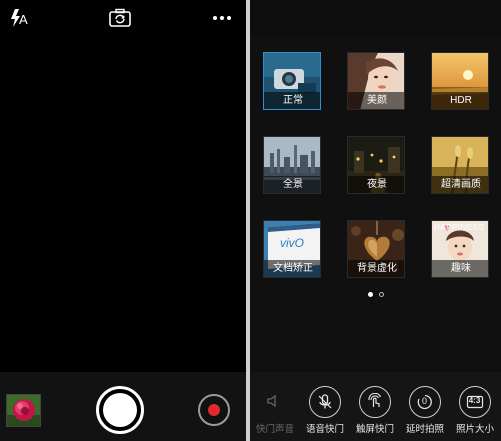  Describe the element at coordinates (376, 268) in the screenshot. I see `mode-label: 背景虚化` at that location.